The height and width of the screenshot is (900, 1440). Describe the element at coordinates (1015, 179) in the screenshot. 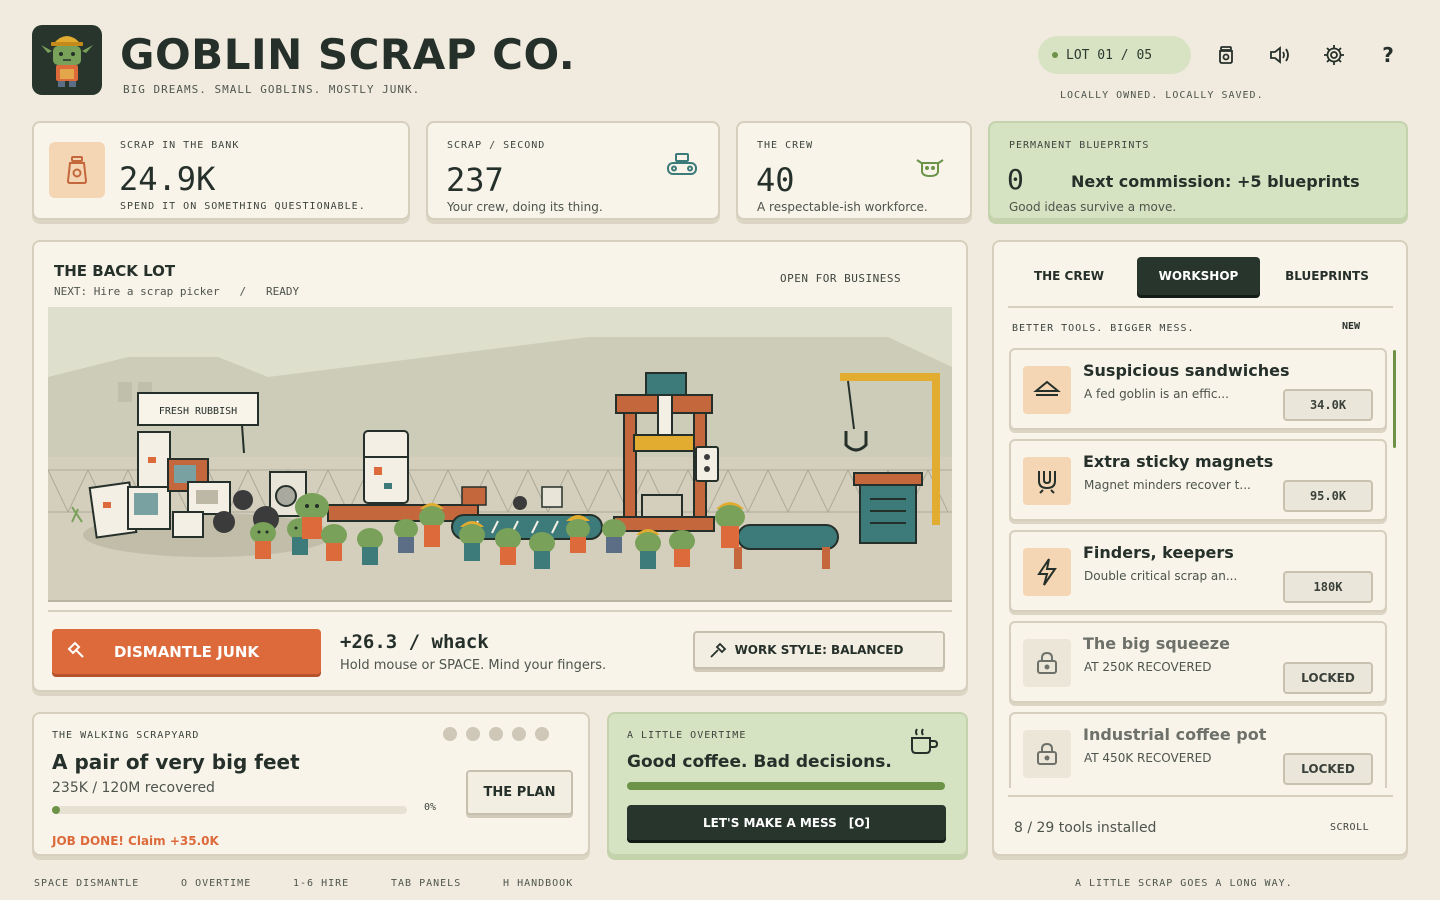

I see `blueprints-value: 0` at that location.